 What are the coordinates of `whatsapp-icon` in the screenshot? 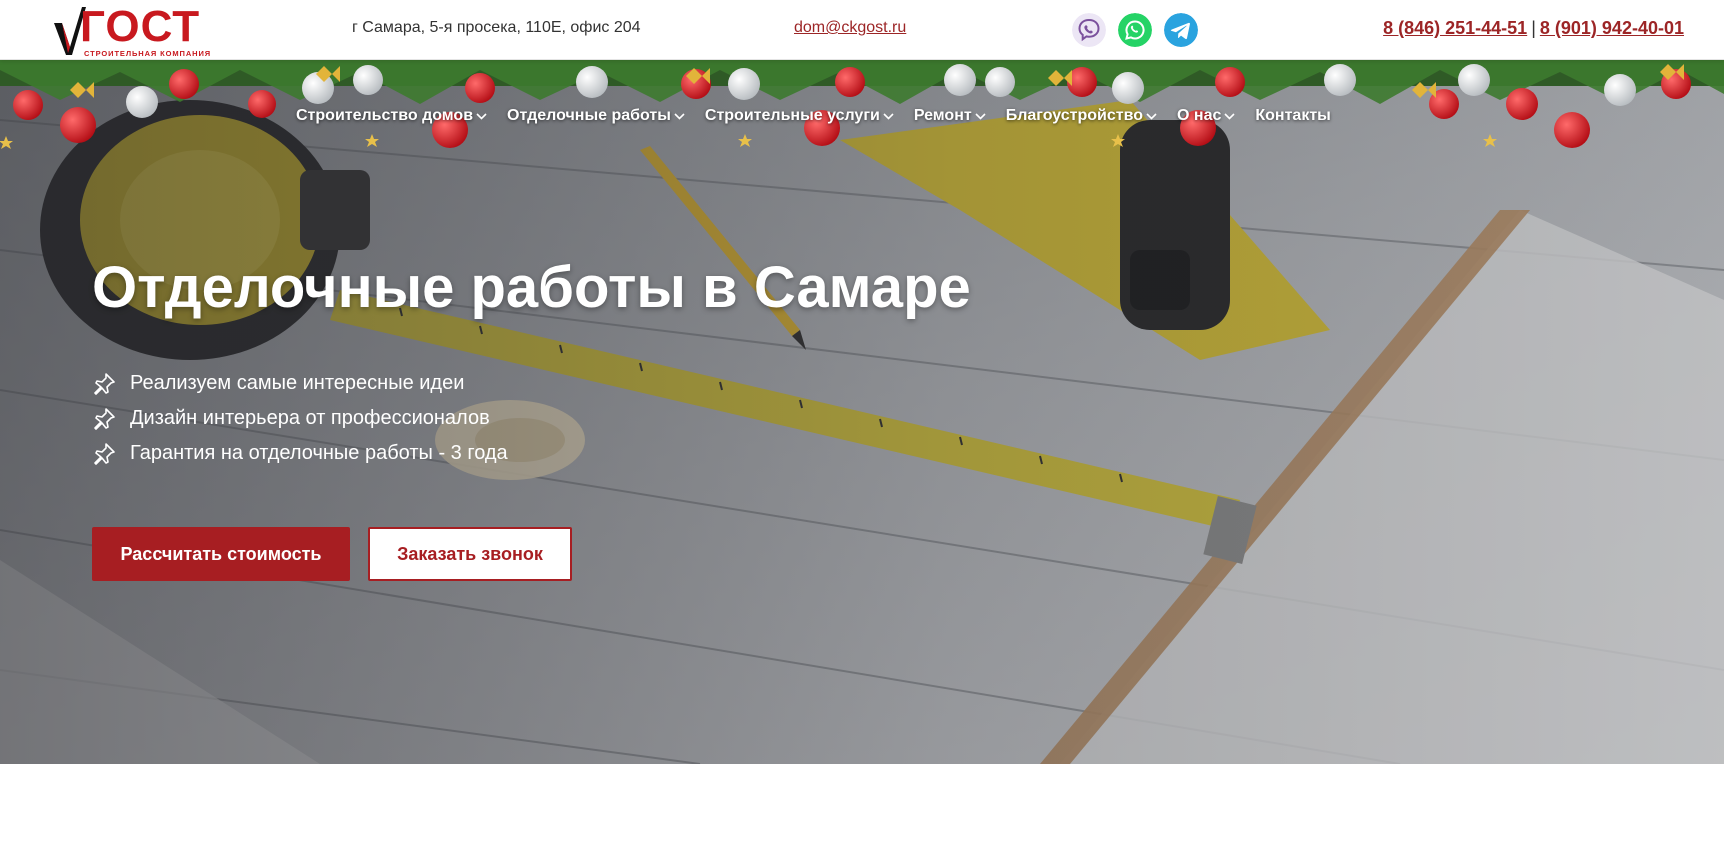 It's located at (1135, 30).